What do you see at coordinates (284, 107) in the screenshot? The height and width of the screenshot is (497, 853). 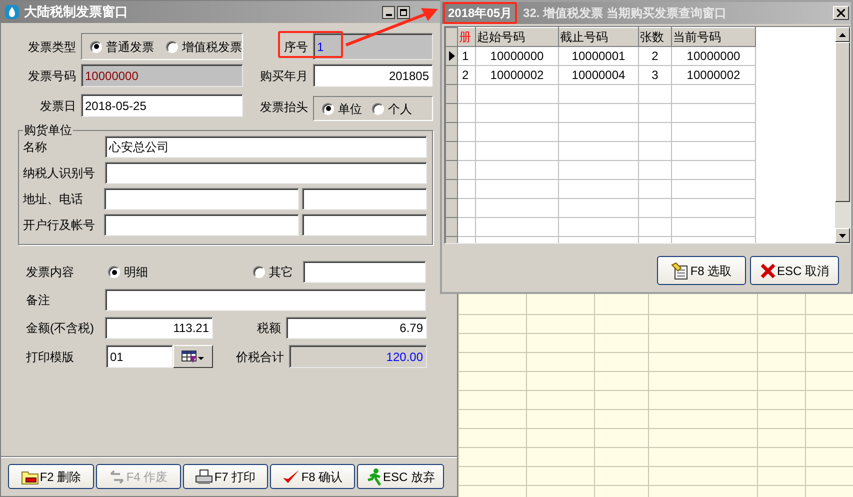 I see `field-label: 发票抬头` at bounding box center [284, 107].